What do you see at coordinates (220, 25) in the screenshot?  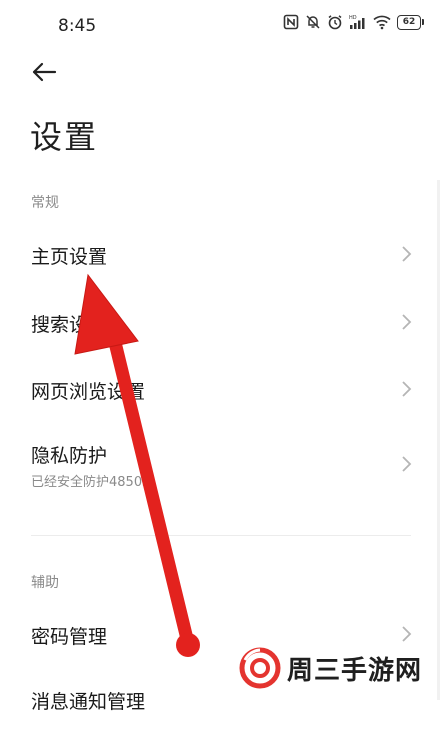 I see `status-bar: 8:45 HD 62` at bounding box center [220, 25].